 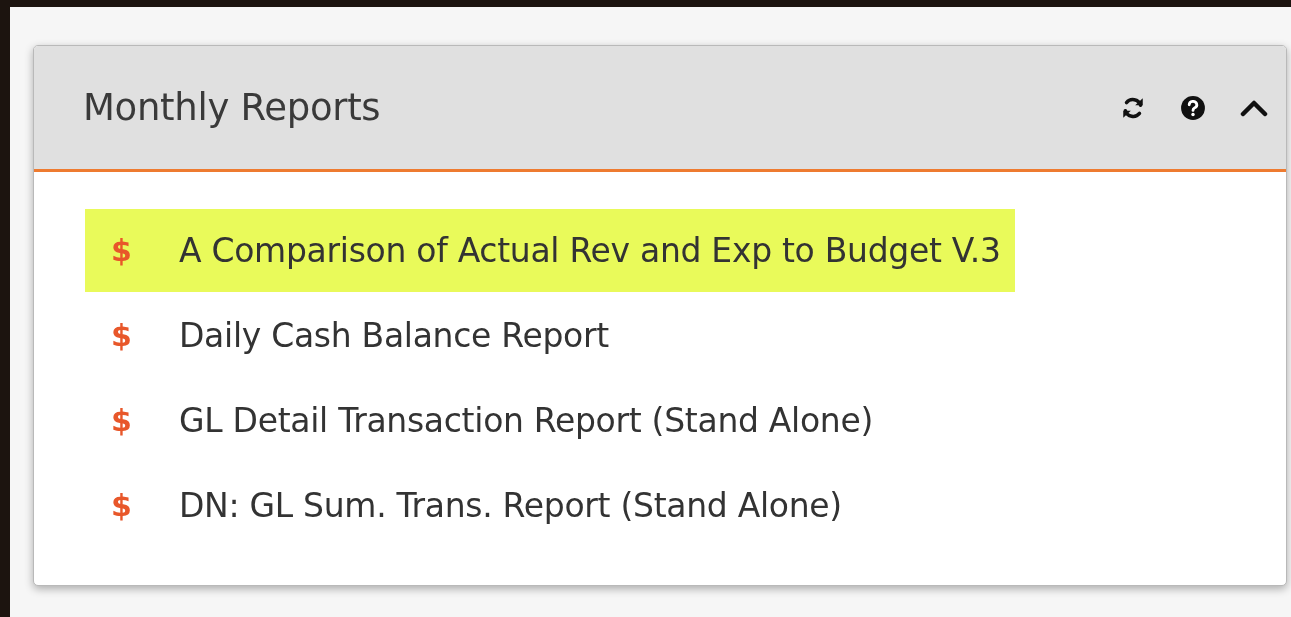 I want to click on report-link: $ GL Detail Transaction Report (Stand Alone), so click(x=486, y=420).